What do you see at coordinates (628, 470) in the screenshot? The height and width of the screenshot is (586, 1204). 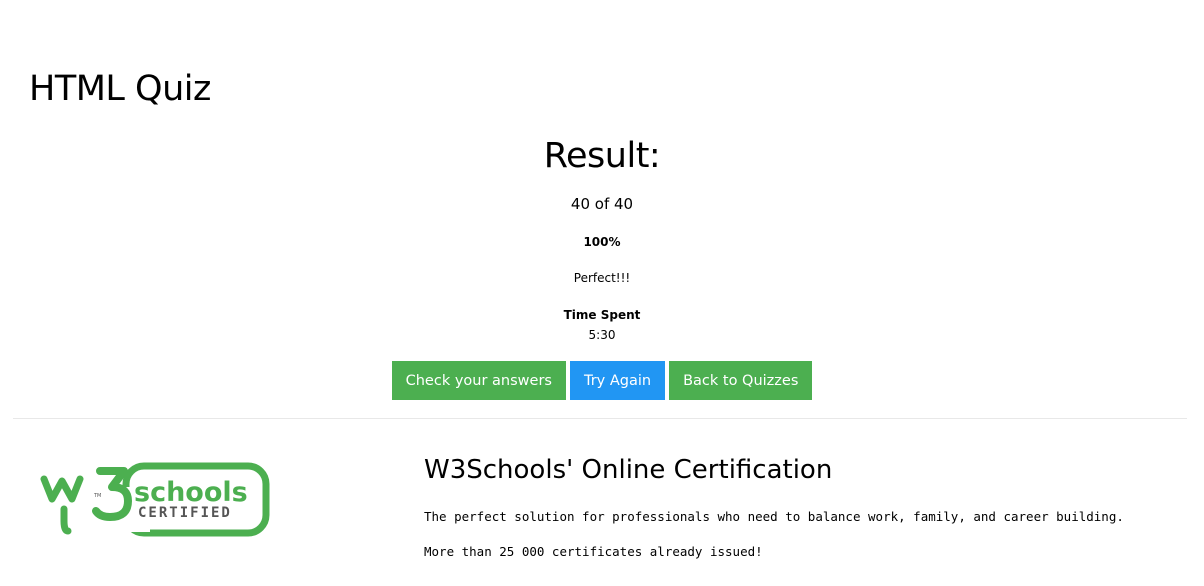 I see `certification-title: W3Schools' Online Certification` at bounding box center [628, 470].